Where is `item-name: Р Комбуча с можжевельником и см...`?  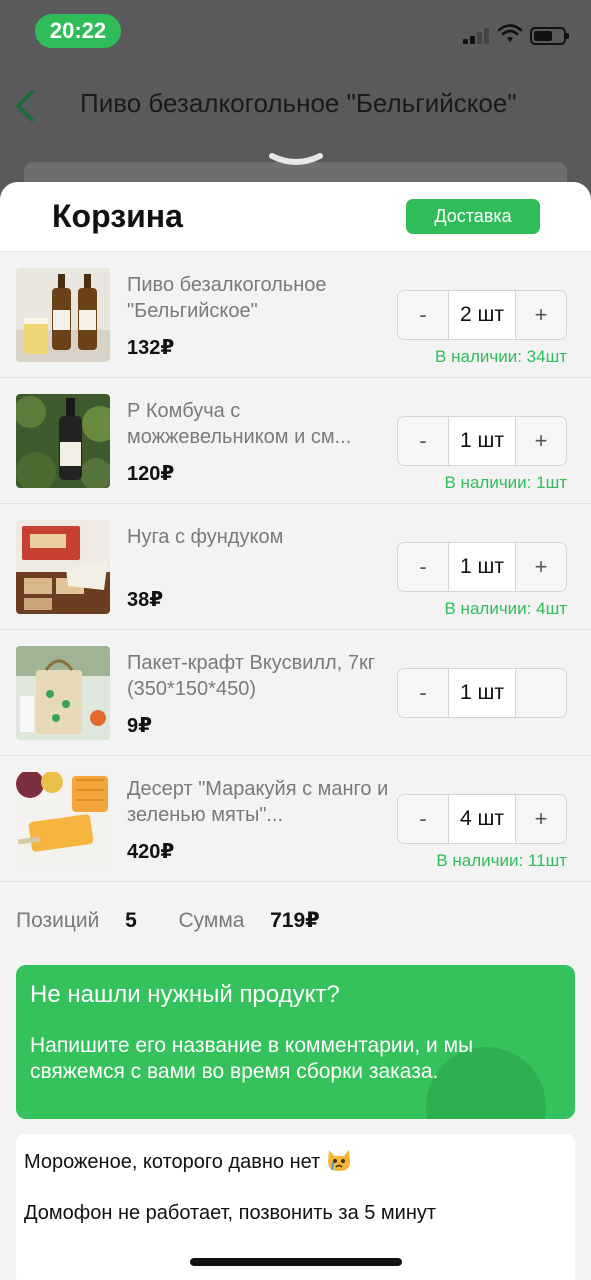 item-name: Р Комбуча с можжевельником и см... is located at coordinates (258, 424).